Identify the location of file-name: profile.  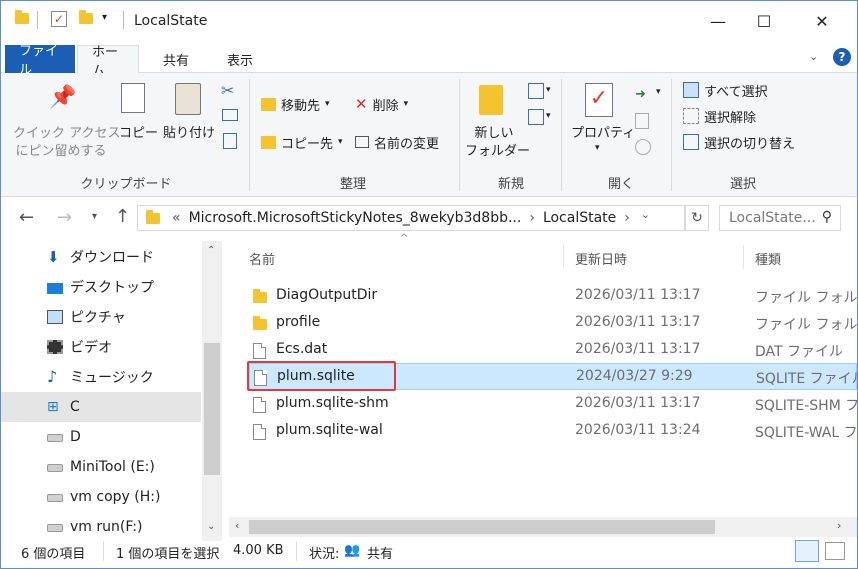
(298, 322).